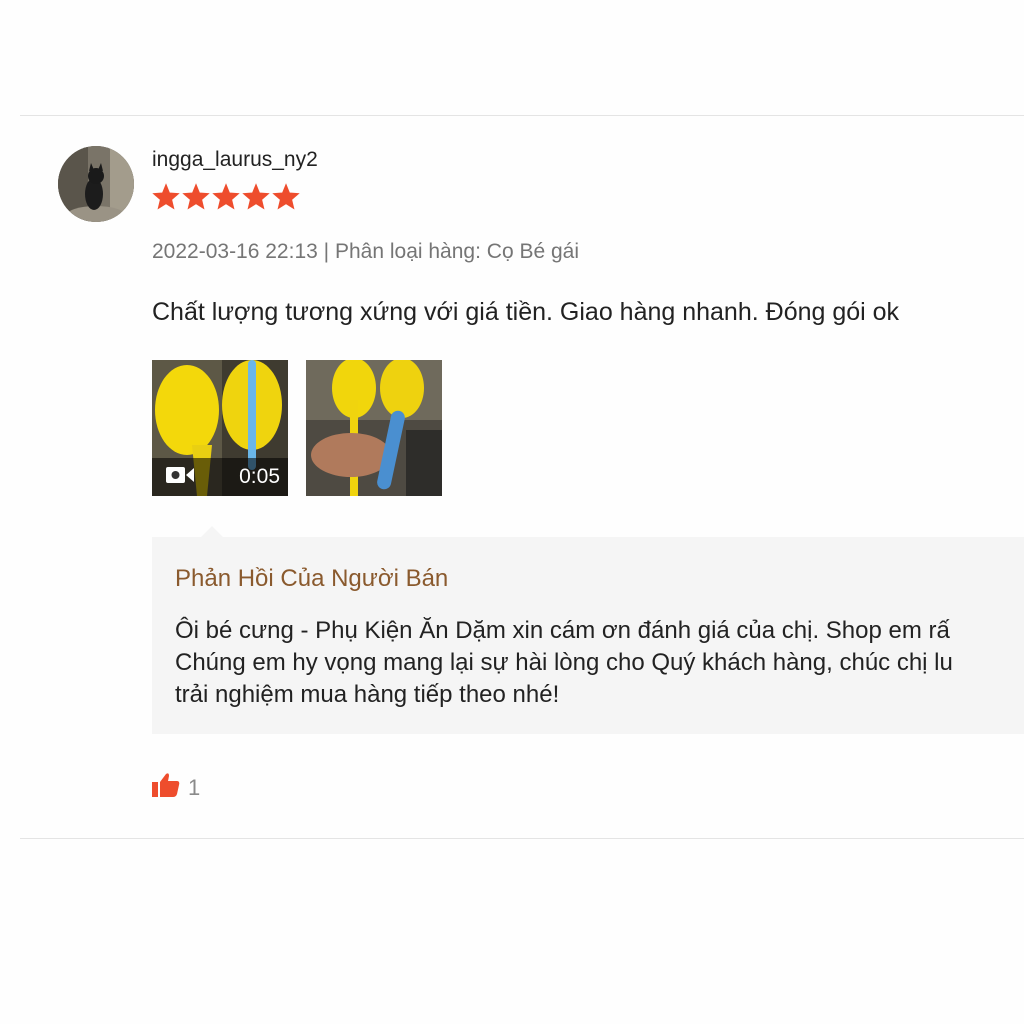  I want to click on thumbs-up-icon, so click(166, 787).